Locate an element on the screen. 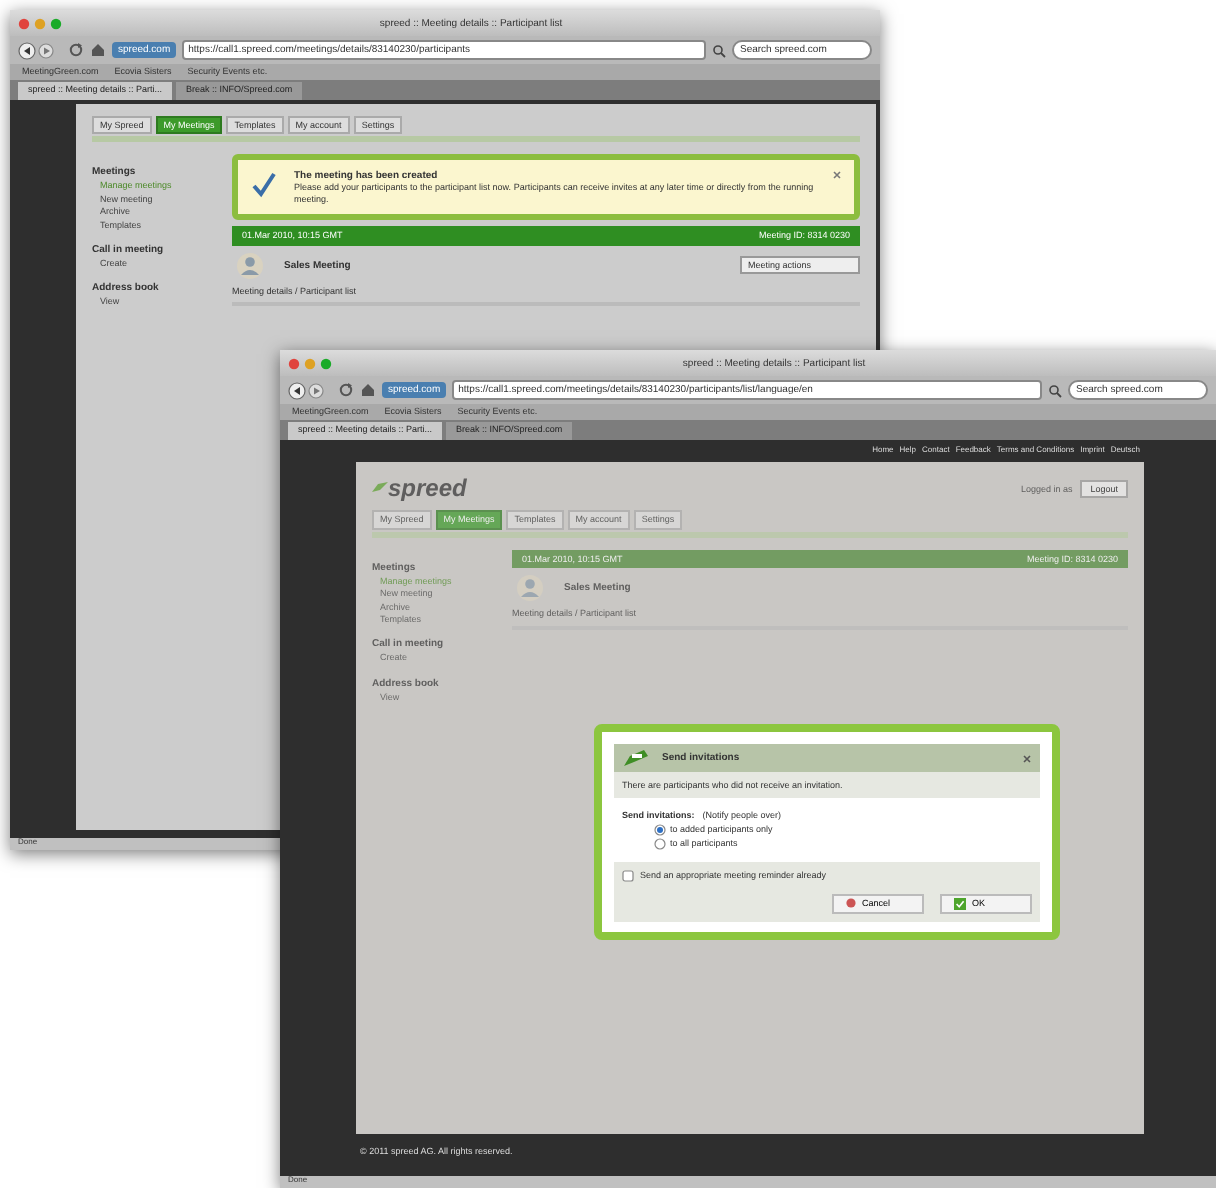 The image size is (1216, 1188). cancel-icon is located at coordinates (851, 903).